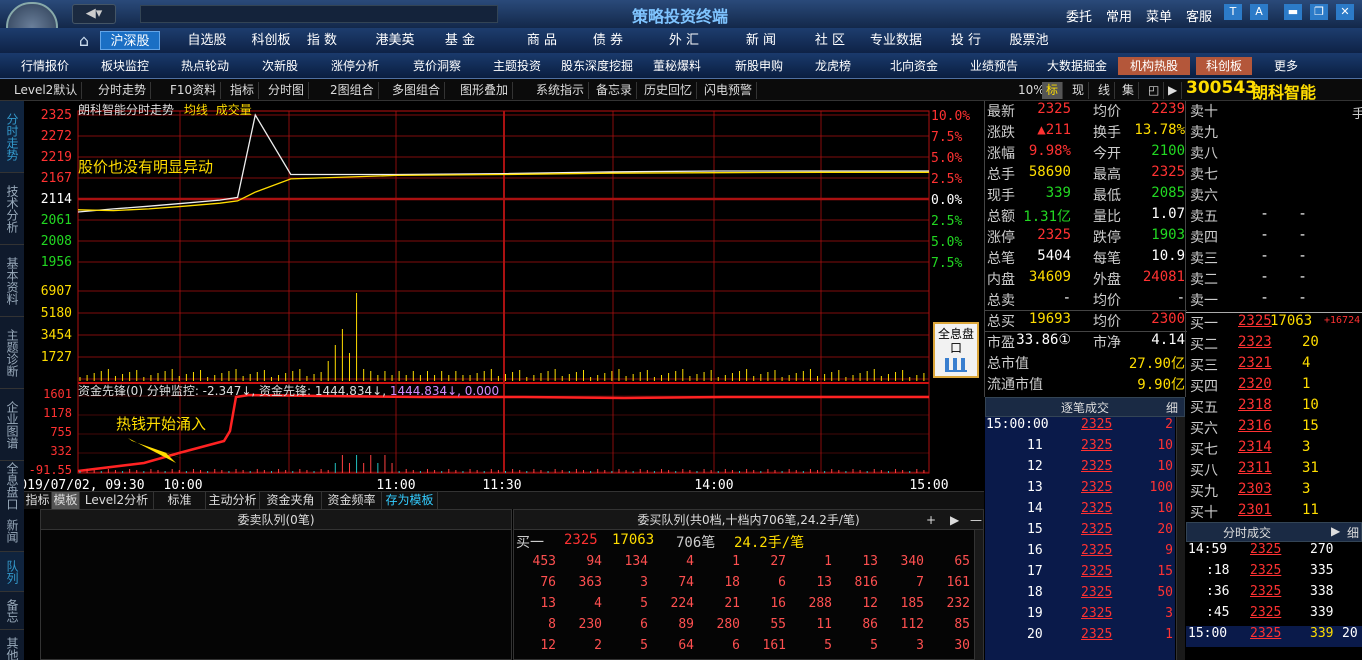  Describe the element at coordinates (1119, 15) in the screenshot. I see `menu-common: 常用` at that location.